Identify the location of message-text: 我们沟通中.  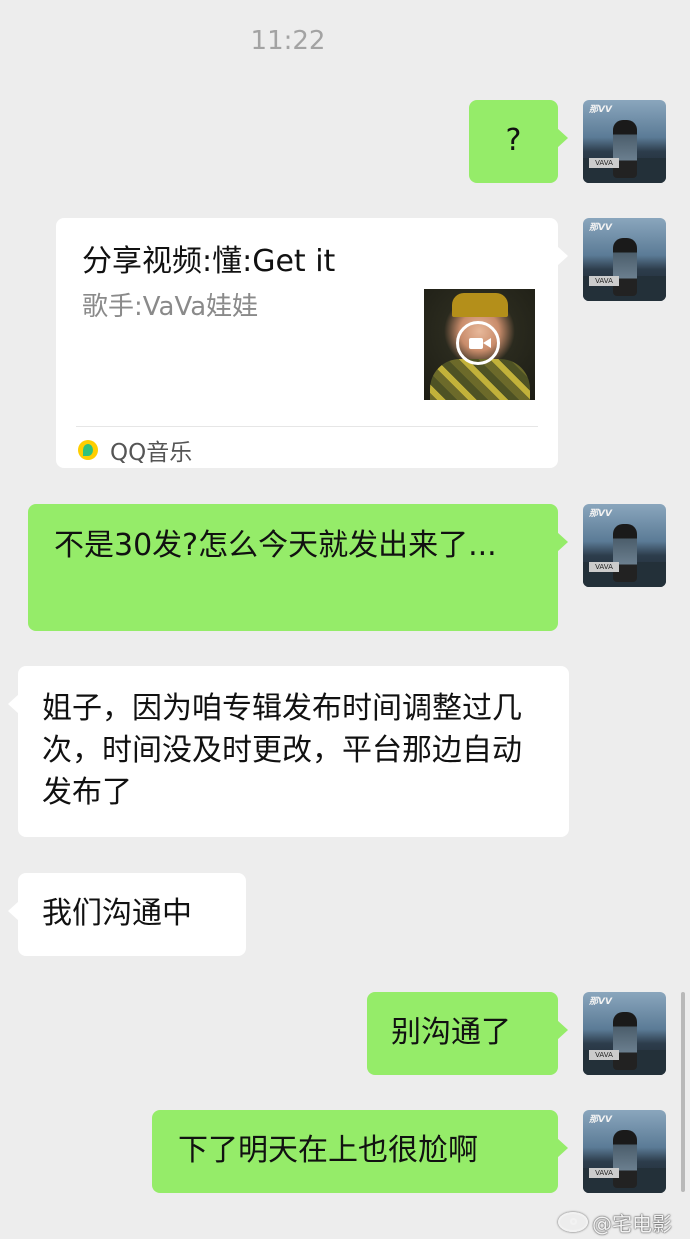
(117, 913).